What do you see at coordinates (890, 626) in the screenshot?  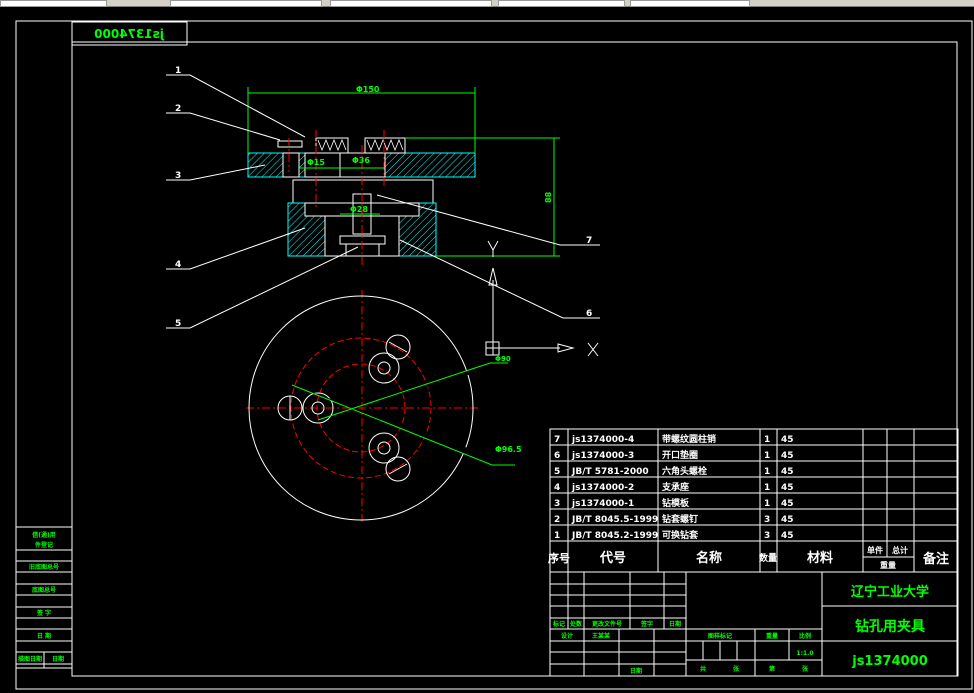 I see `drawing-title: 钻孔用夹具` at bounding box center [890, 626].